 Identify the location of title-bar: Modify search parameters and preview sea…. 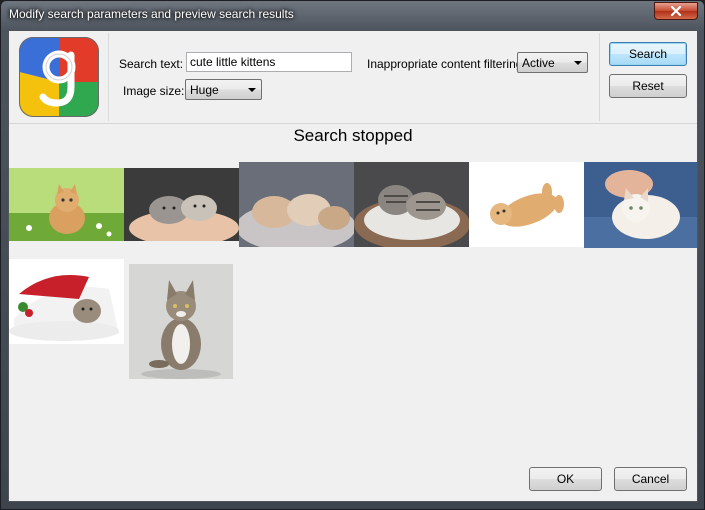
(352, 16).